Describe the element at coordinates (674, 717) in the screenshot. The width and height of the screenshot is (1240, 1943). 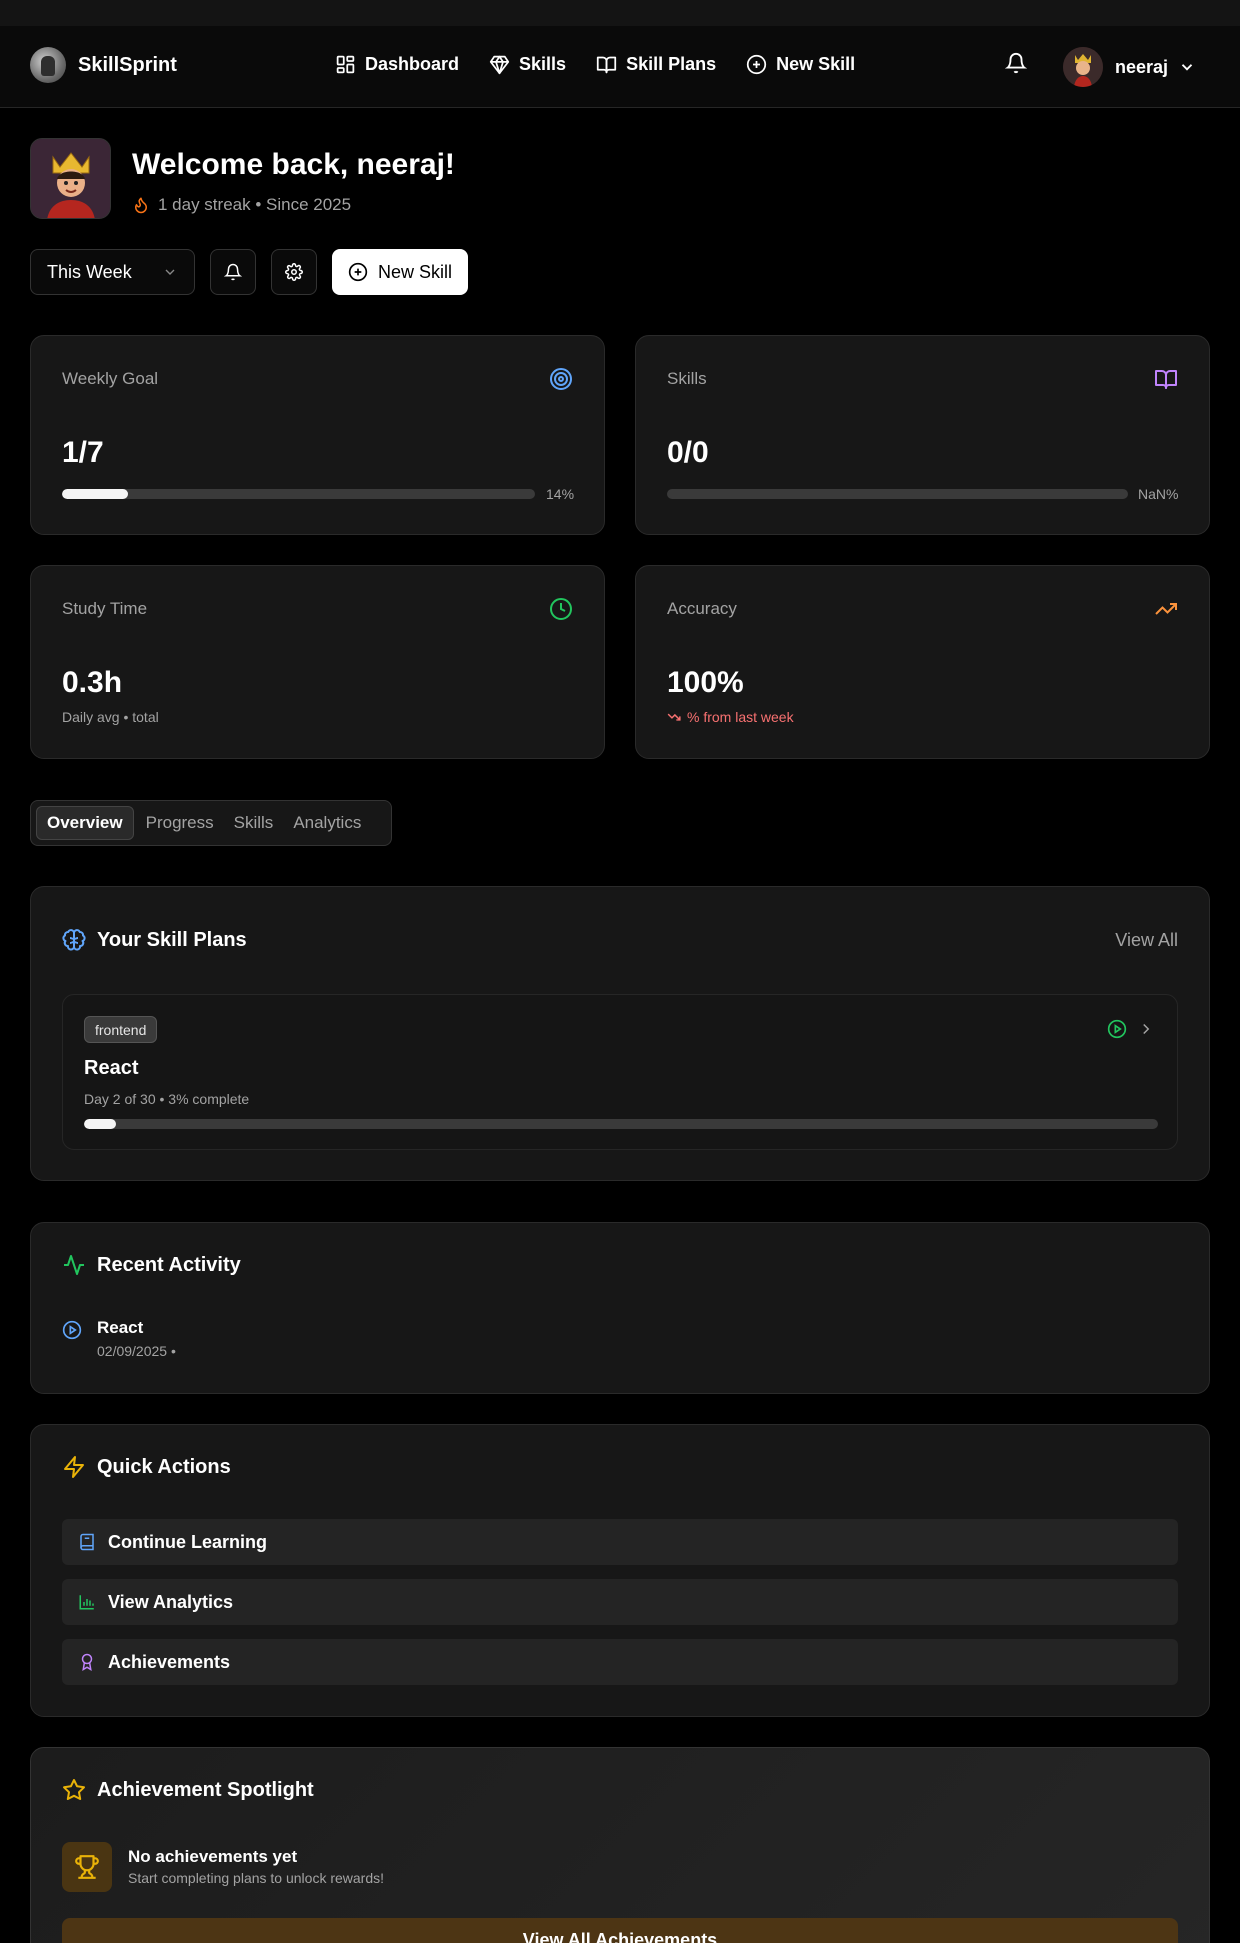
I see `trending-down-icon` at that location.